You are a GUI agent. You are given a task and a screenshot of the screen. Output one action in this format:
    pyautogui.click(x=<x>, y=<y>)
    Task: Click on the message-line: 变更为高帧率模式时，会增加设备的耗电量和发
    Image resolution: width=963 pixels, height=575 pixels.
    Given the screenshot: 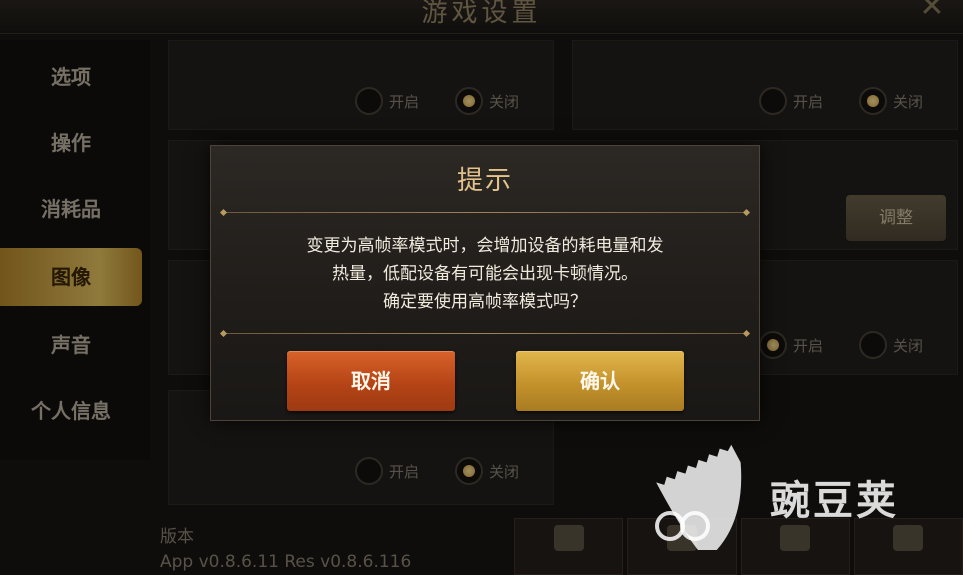 What is the action you would take?
    pyautogui.click(x=485, y=246)
    